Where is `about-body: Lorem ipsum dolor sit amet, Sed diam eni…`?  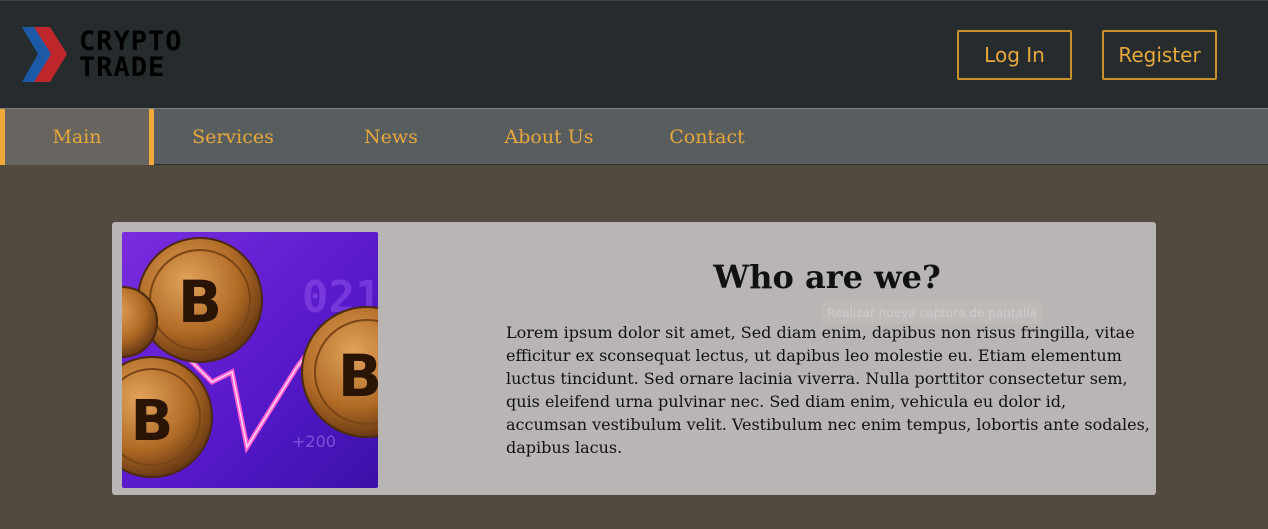
about-body: Lorem ipsum dolor sit amet, Sed diam eni… is located at coordinates (828, 390).